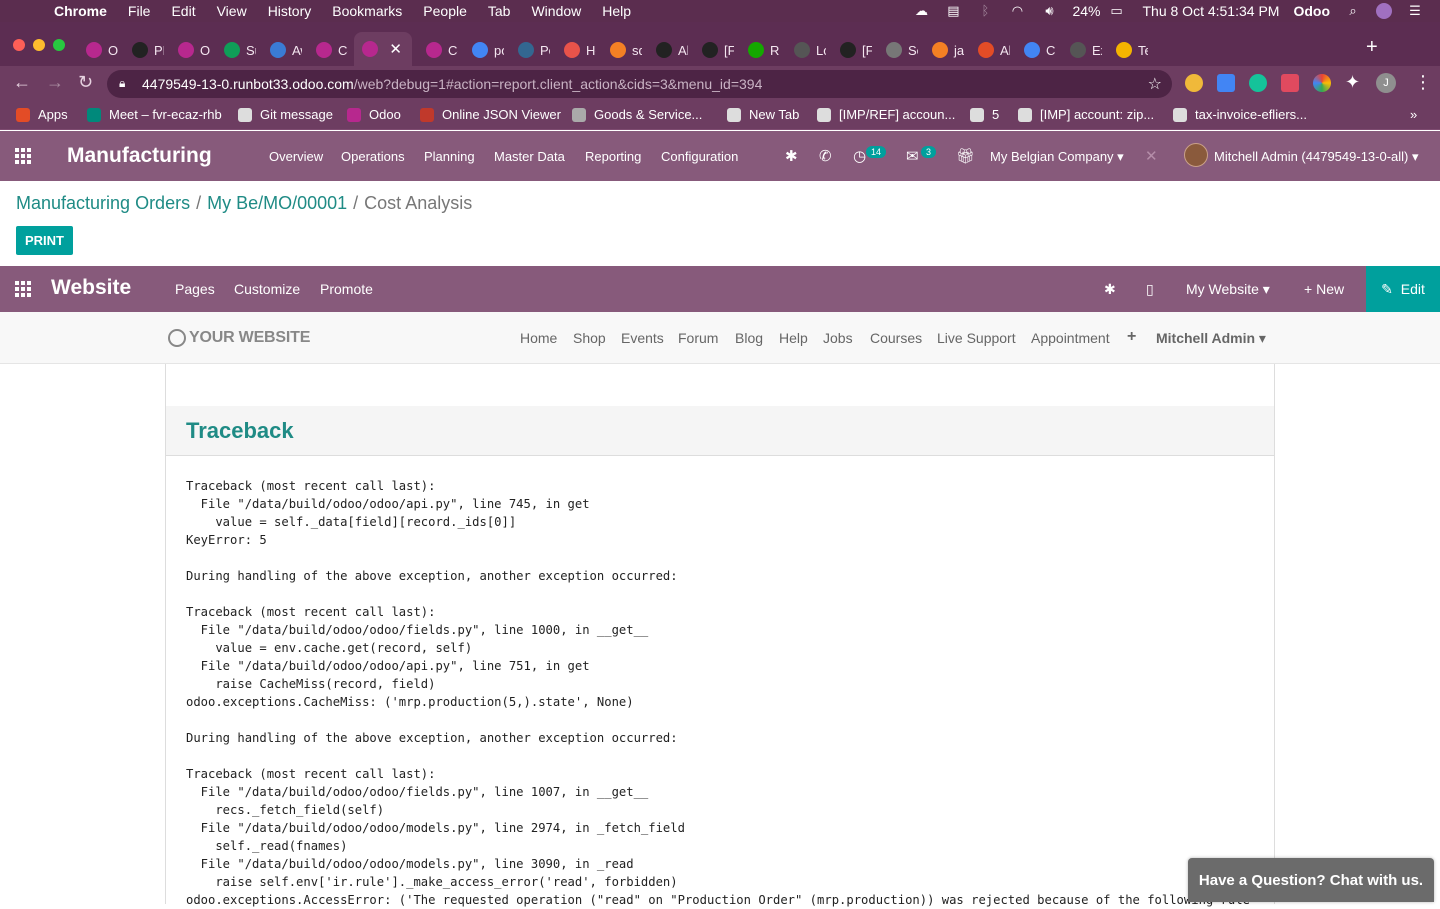 The width and height of the screenshot is (1440, 909). What do you see at coordinates (1017, 11) in the screenshot?
I see `wifi-icon: ◠` at bounding box center [1017, 11].